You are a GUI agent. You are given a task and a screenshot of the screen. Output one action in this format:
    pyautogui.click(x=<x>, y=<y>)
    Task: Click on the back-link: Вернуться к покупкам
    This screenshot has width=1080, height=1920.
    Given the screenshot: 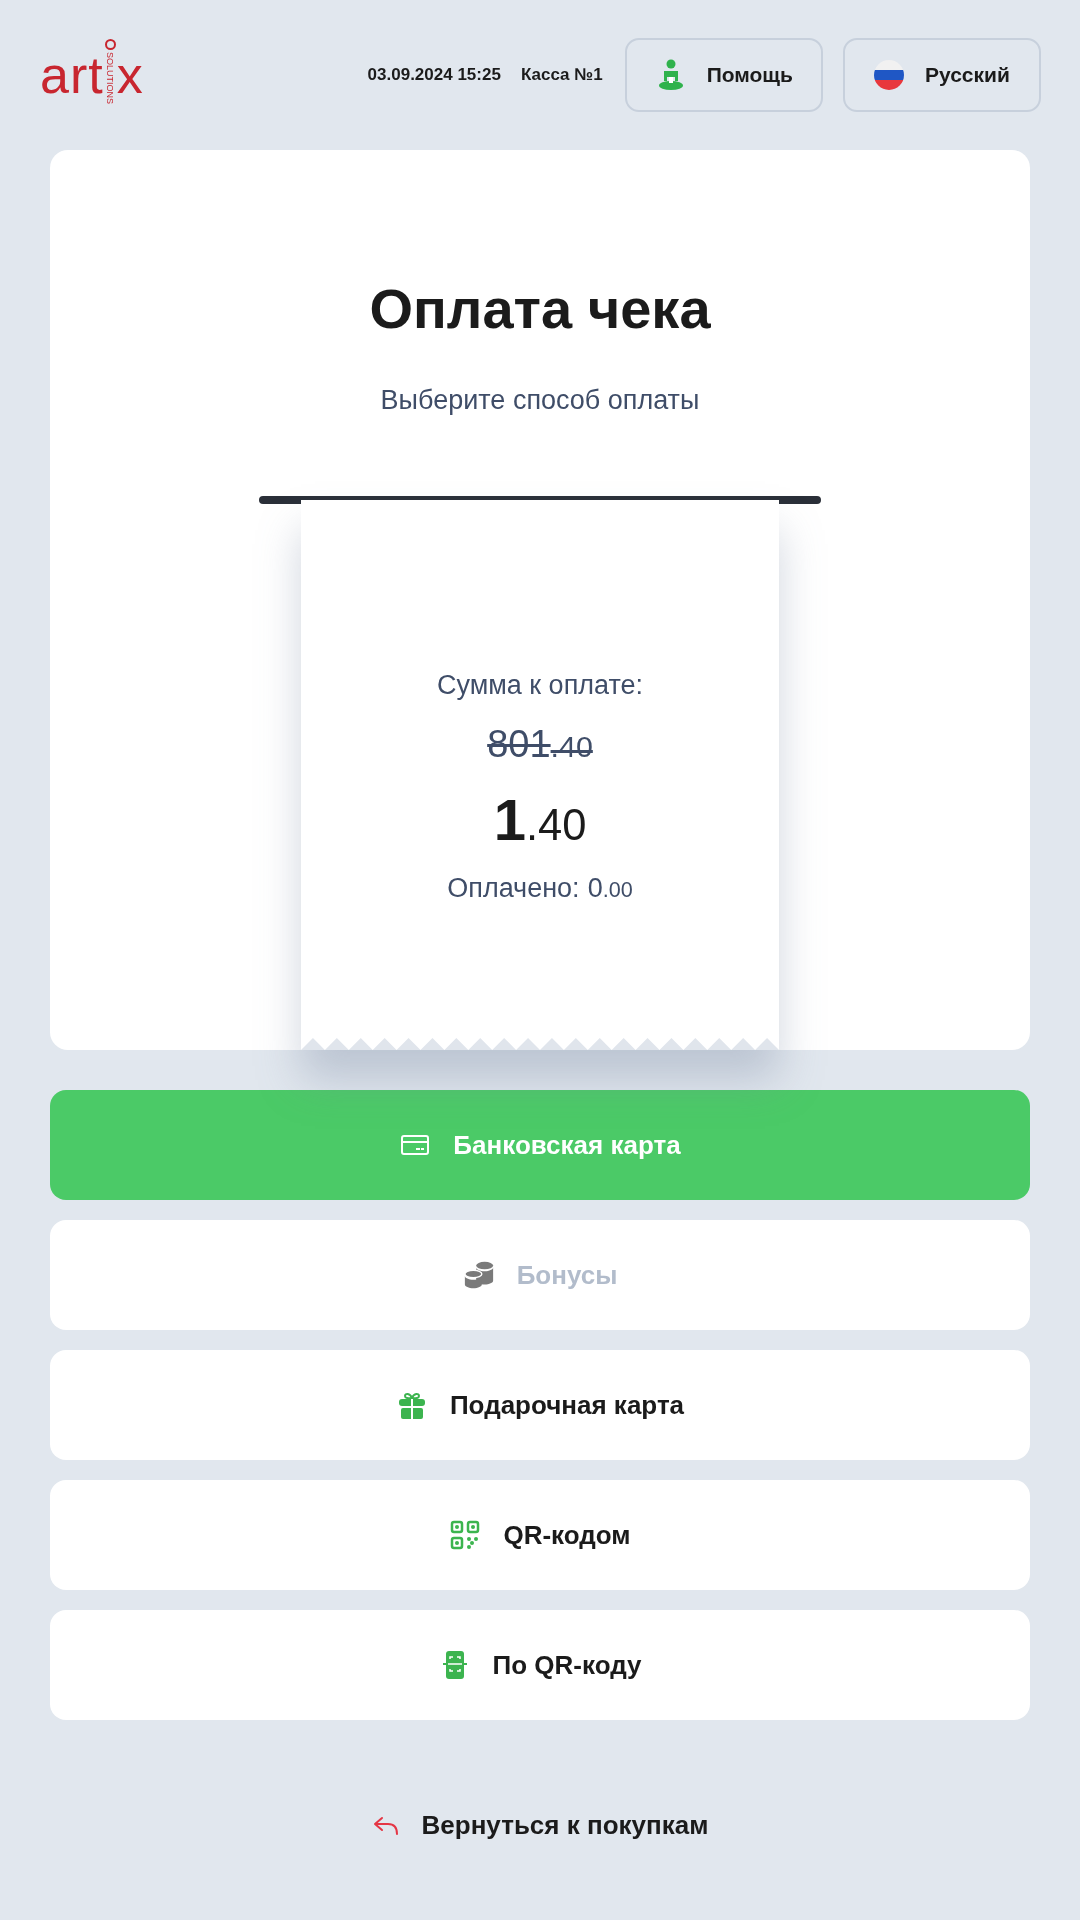 What is the action you would take?
    pyautogui.click(x=540, y=1825)
    